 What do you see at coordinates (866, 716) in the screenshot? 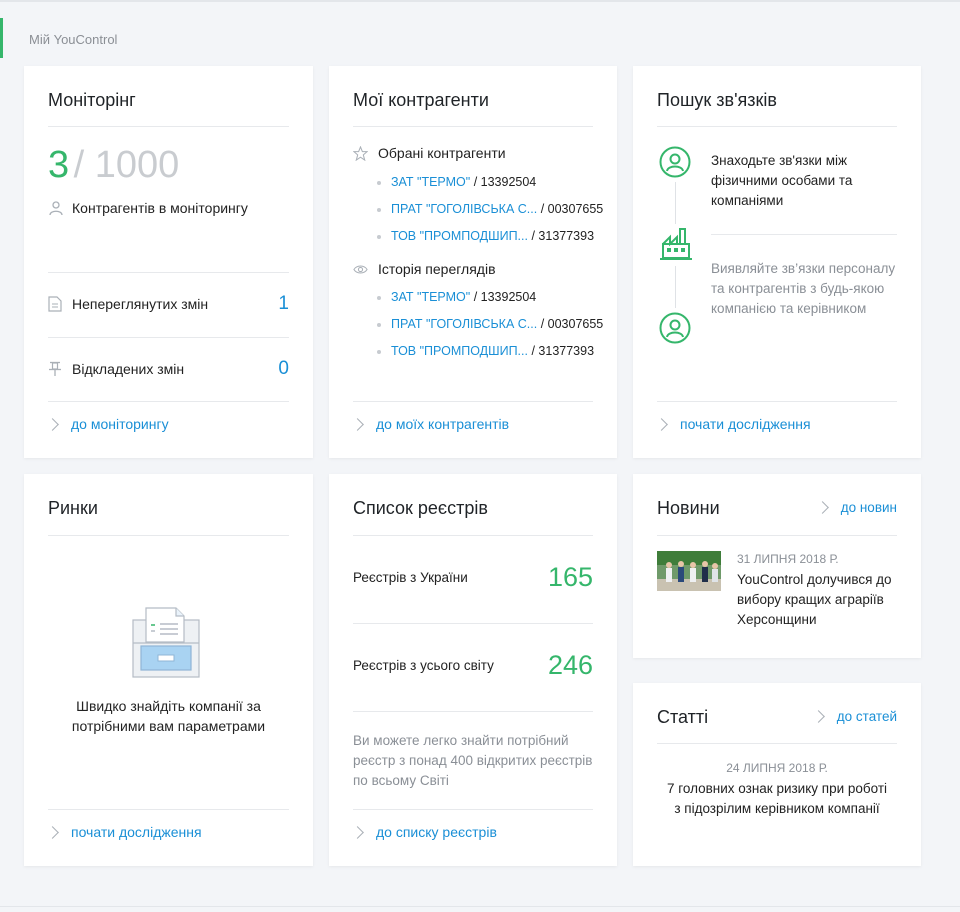
I see `to-articles-label: до статей` at bounding box center [866, 716].